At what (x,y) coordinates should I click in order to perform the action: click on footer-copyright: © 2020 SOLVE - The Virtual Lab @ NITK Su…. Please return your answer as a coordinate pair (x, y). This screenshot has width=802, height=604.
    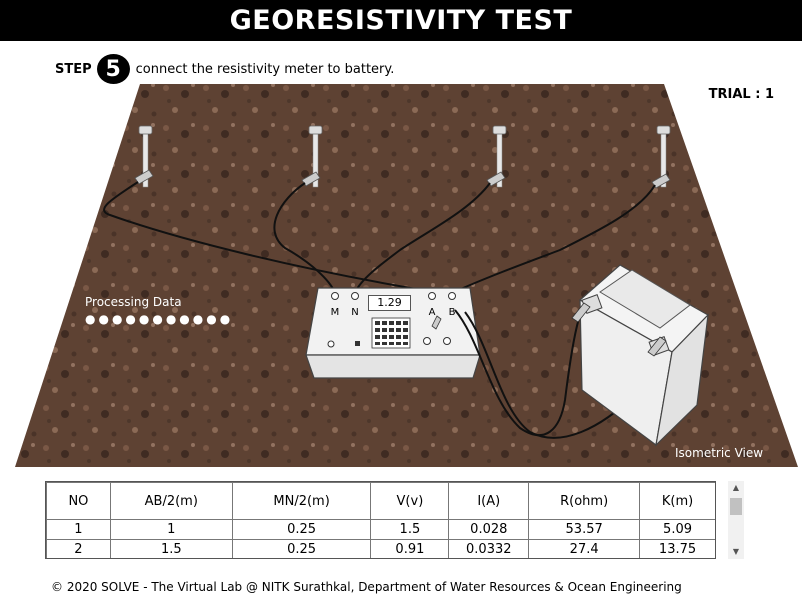
    Looking at the image, I should click on (366, 587).